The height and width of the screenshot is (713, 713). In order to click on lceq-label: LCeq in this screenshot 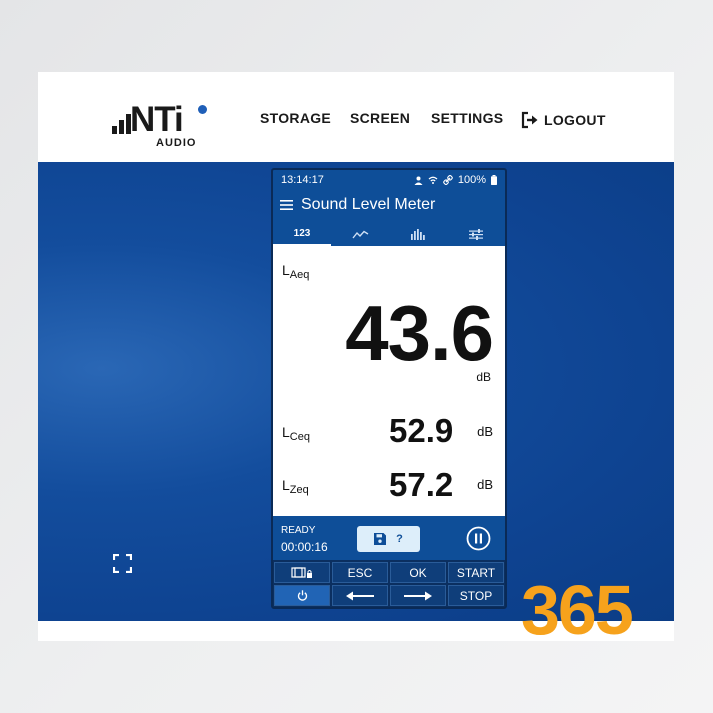, I will do `click(296, 433)`.